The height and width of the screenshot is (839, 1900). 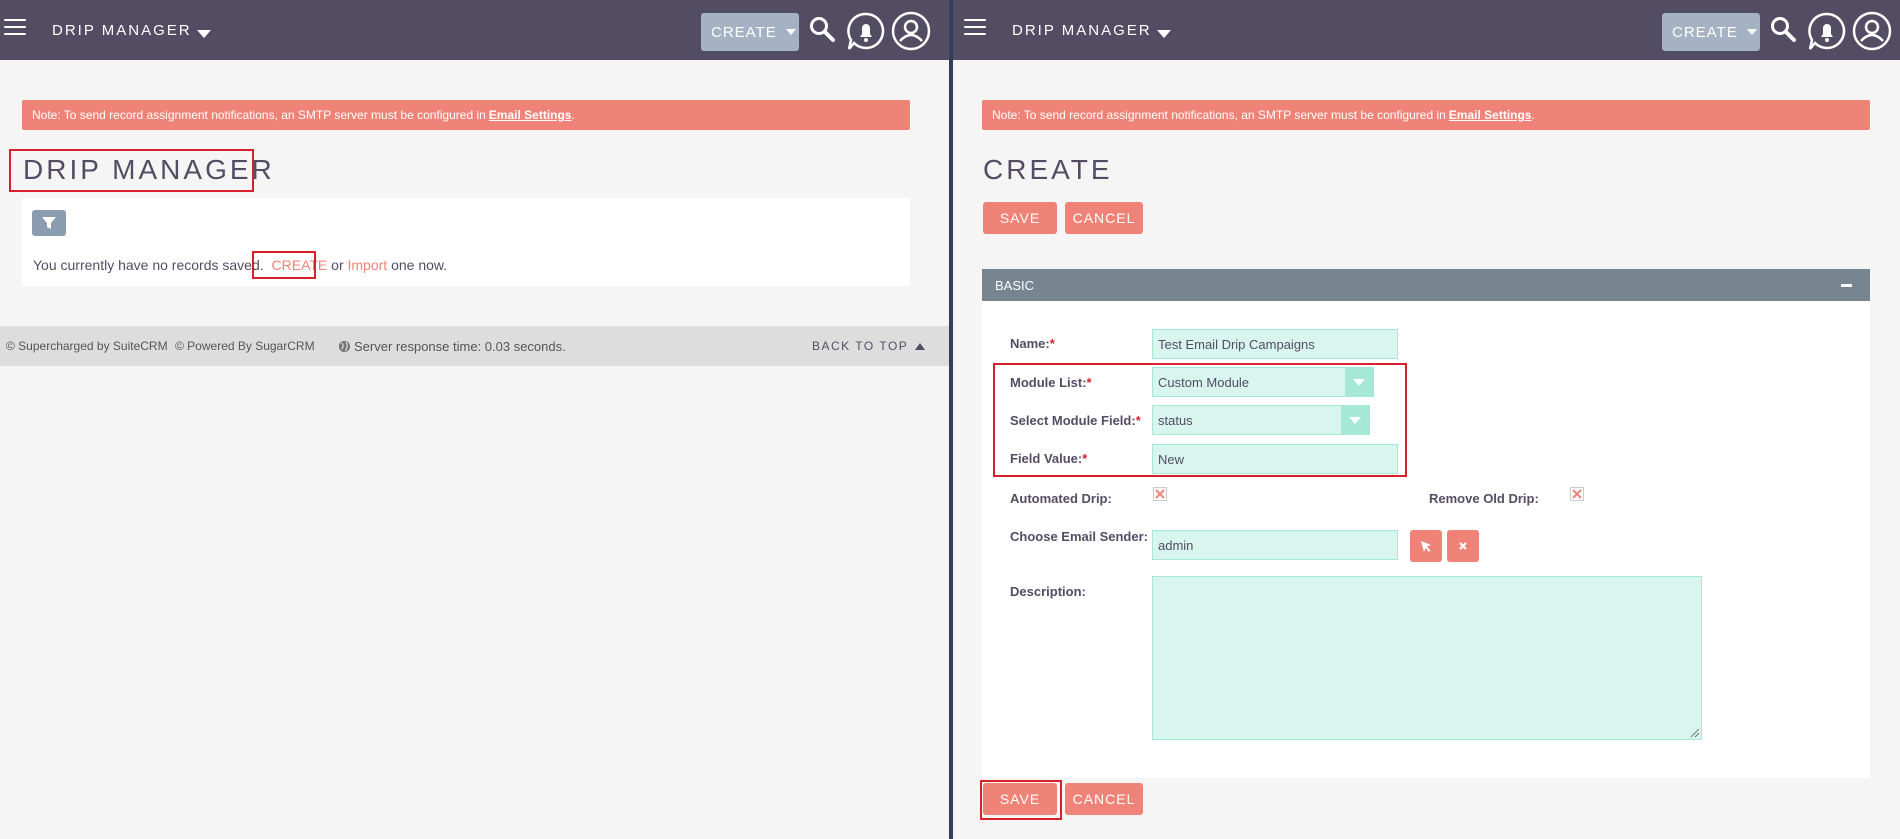 What do you see at coordinates (920, 346) in the screenshot?
I see `chevron-up-icon` at bounding box center [920, 346].